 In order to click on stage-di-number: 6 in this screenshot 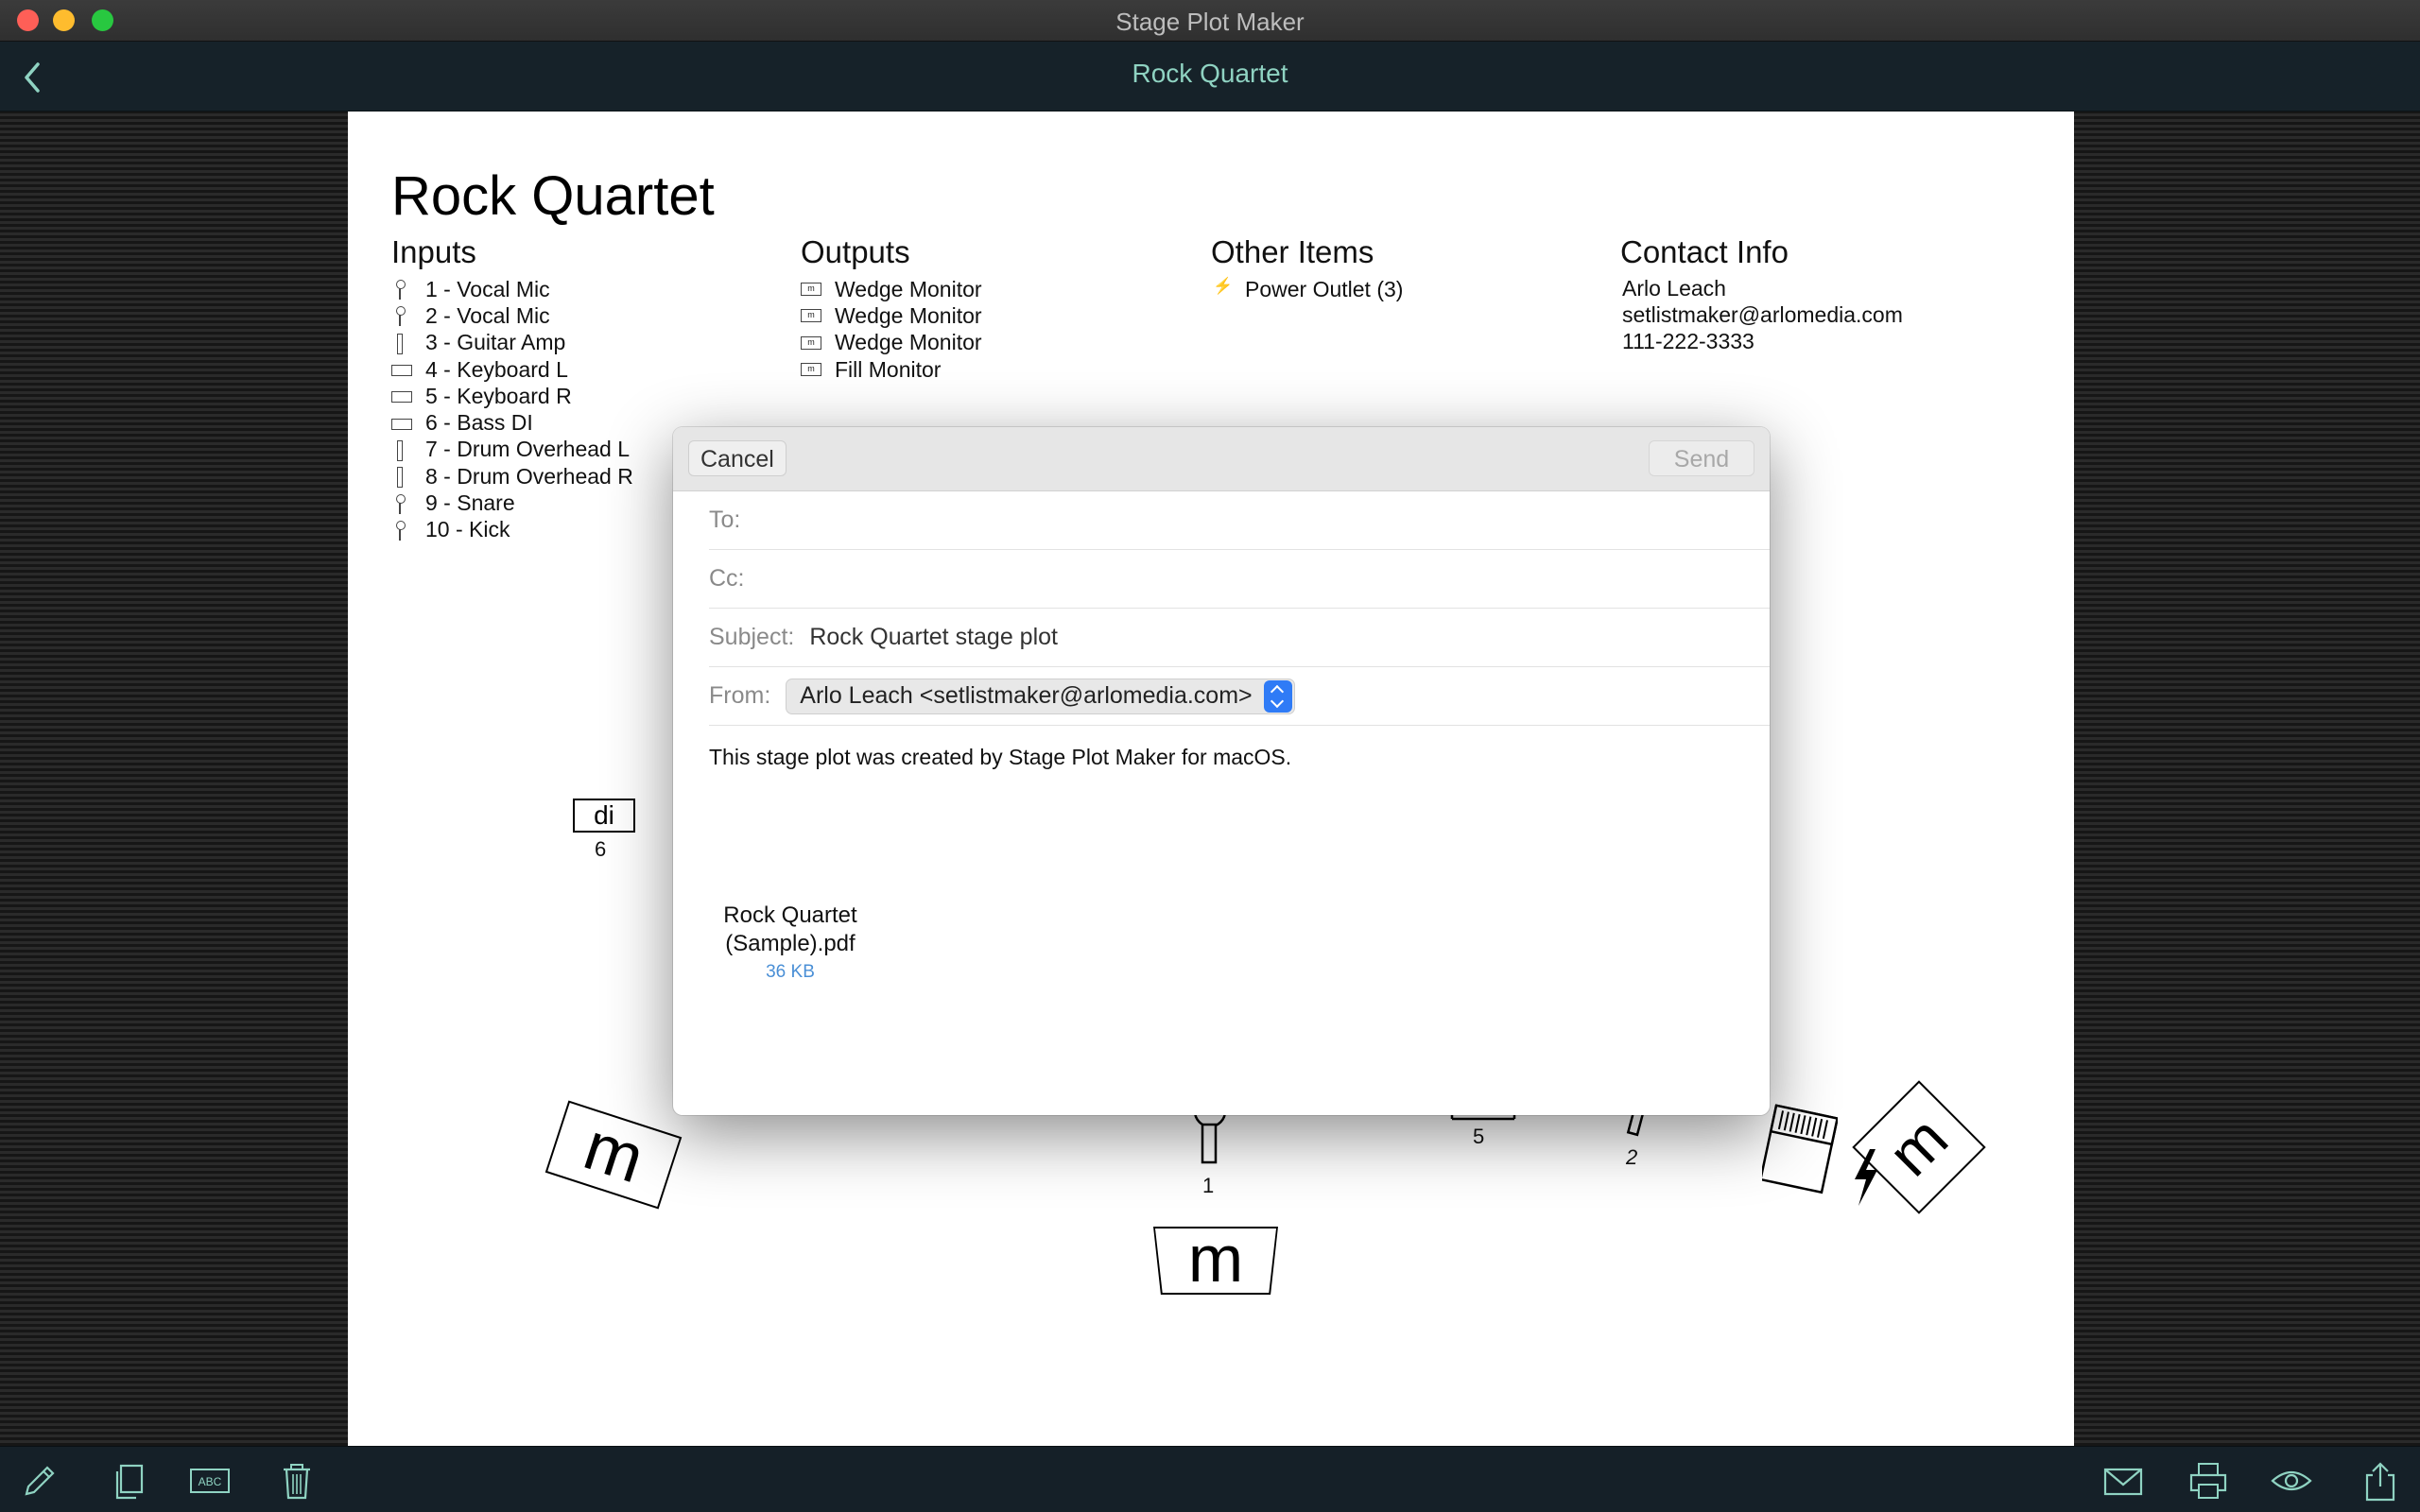, I will do `click(601, 849)`.